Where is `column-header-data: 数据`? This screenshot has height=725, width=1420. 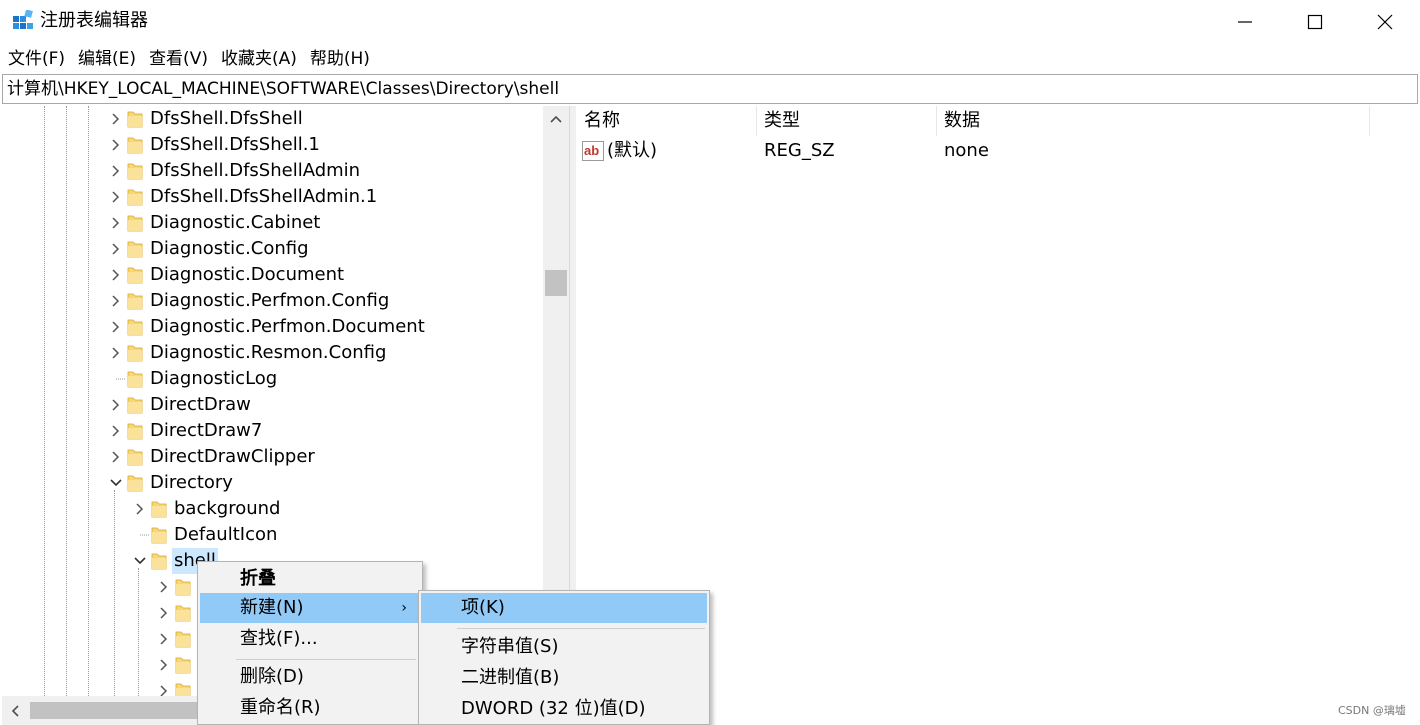
column-header-data: 数据 is located at coordinates (1153, 121).